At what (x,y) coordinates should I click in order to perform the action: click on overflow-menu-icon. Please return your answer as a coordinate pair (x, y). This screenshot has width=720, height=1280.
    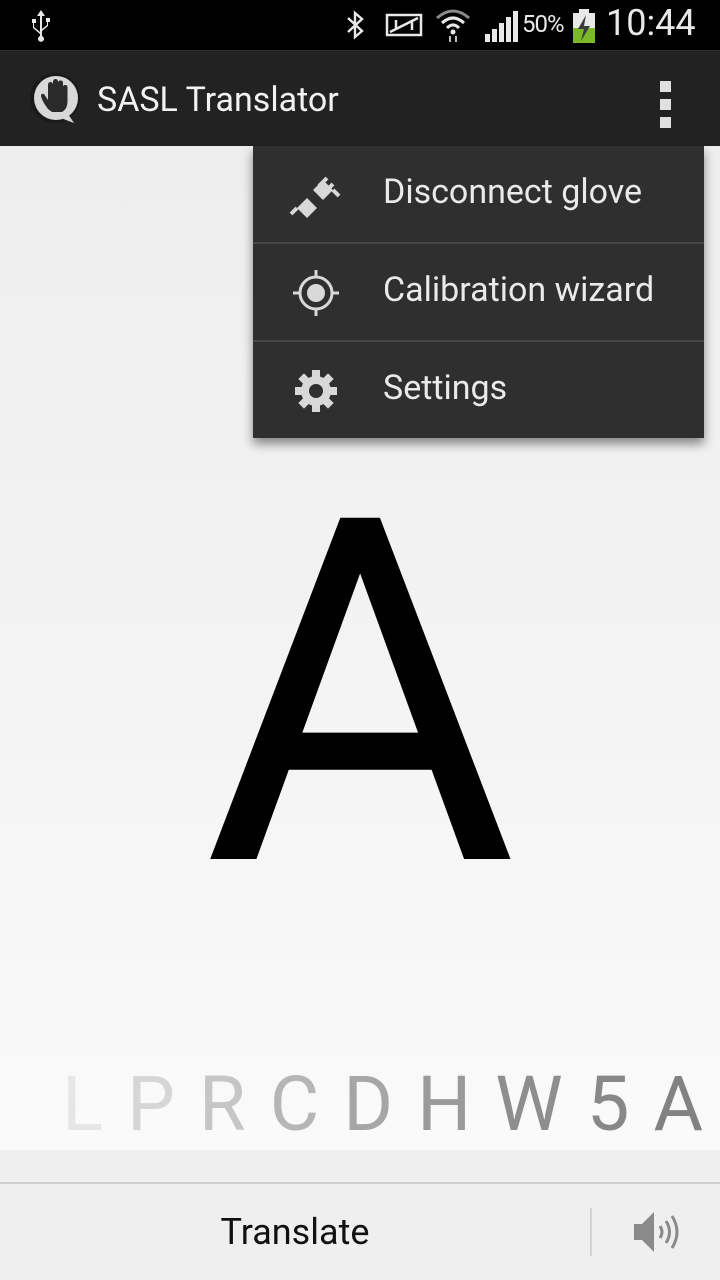
    Looking at the image, I should click on (665, 99).